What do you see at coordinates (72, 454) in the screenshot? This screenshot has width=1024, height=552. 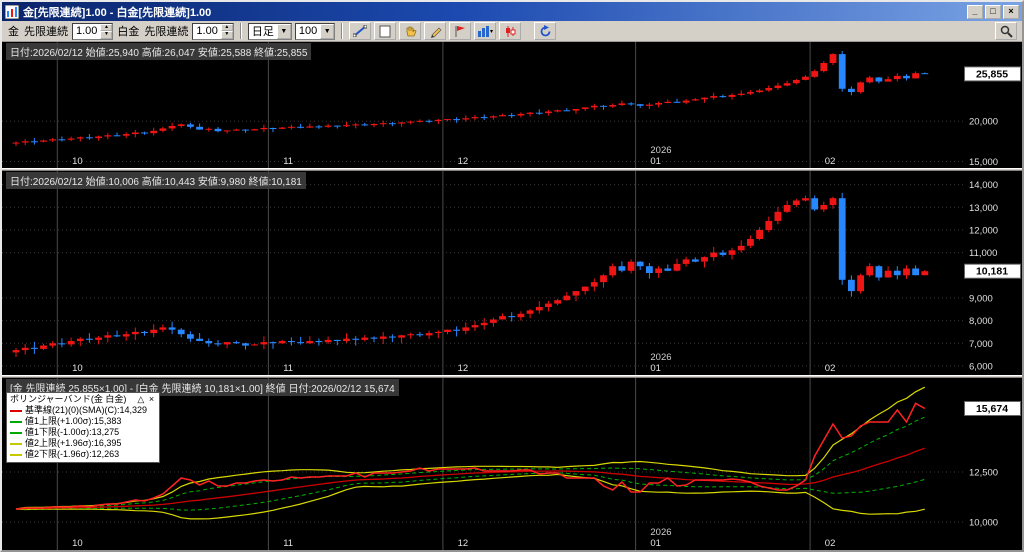 I see `legend-item-label: 値2下限(-1.96σ):12,263` at bounding box center [72, 454].